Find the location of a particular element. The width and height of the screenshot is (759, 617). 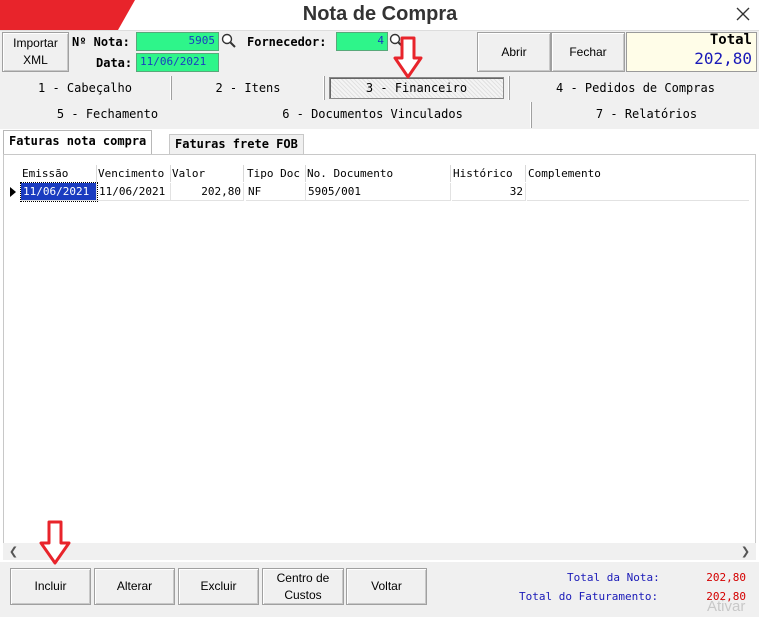

total-label: Total is located at coordinates (730, 40).